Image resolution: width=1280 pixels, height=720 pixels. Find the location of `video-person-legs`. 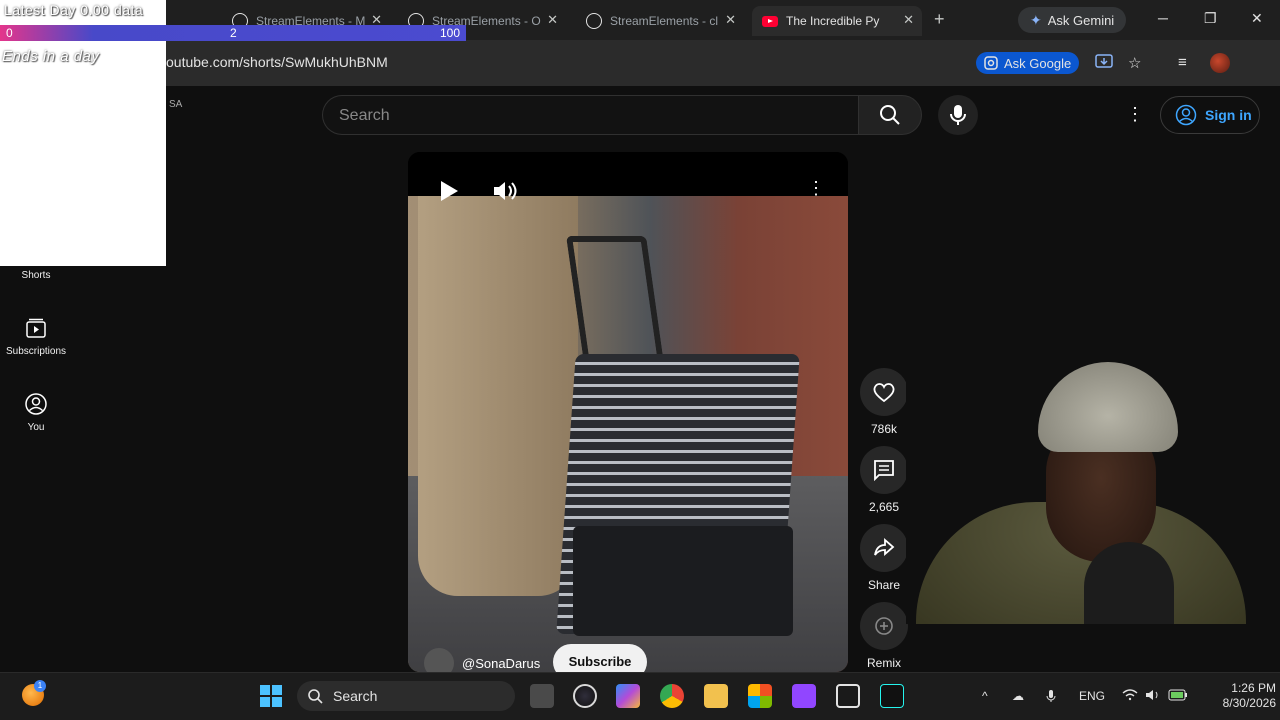

video-person-legs is located at coordinates (498, 396).